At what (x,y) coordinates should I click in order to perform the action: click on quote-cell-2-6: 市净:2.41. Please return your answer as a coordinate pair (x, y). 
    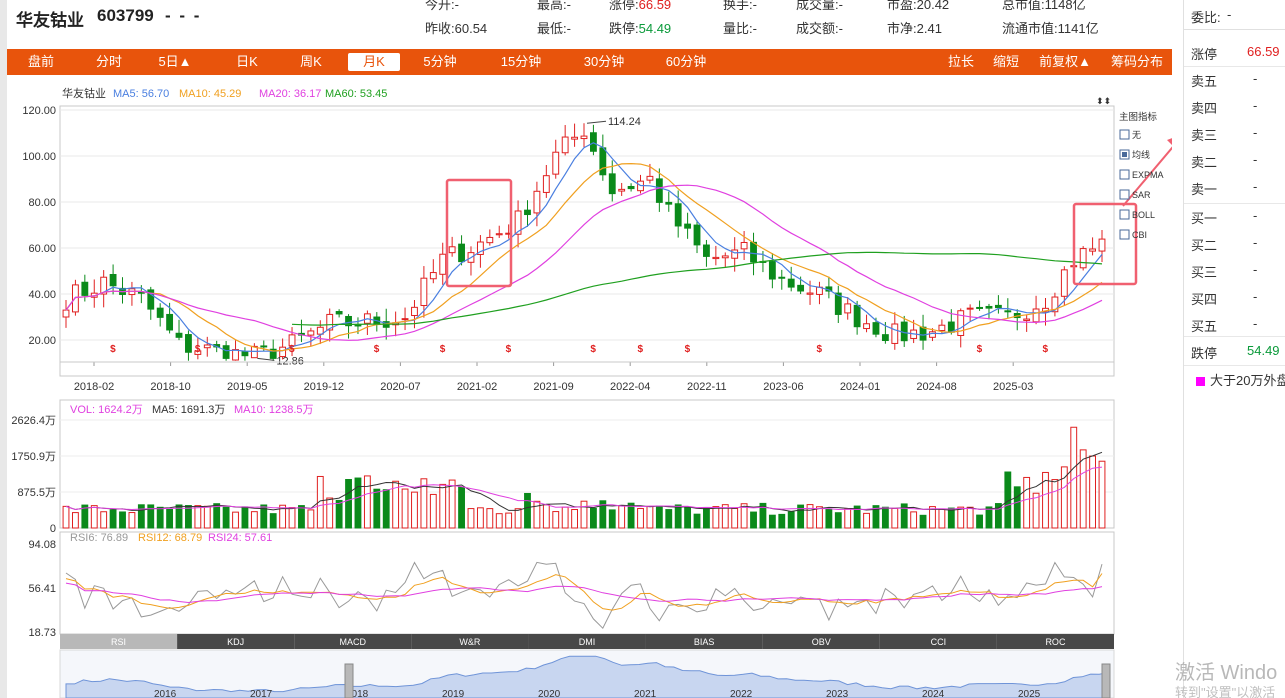
    Looking at the image, I should click on (914, 27).